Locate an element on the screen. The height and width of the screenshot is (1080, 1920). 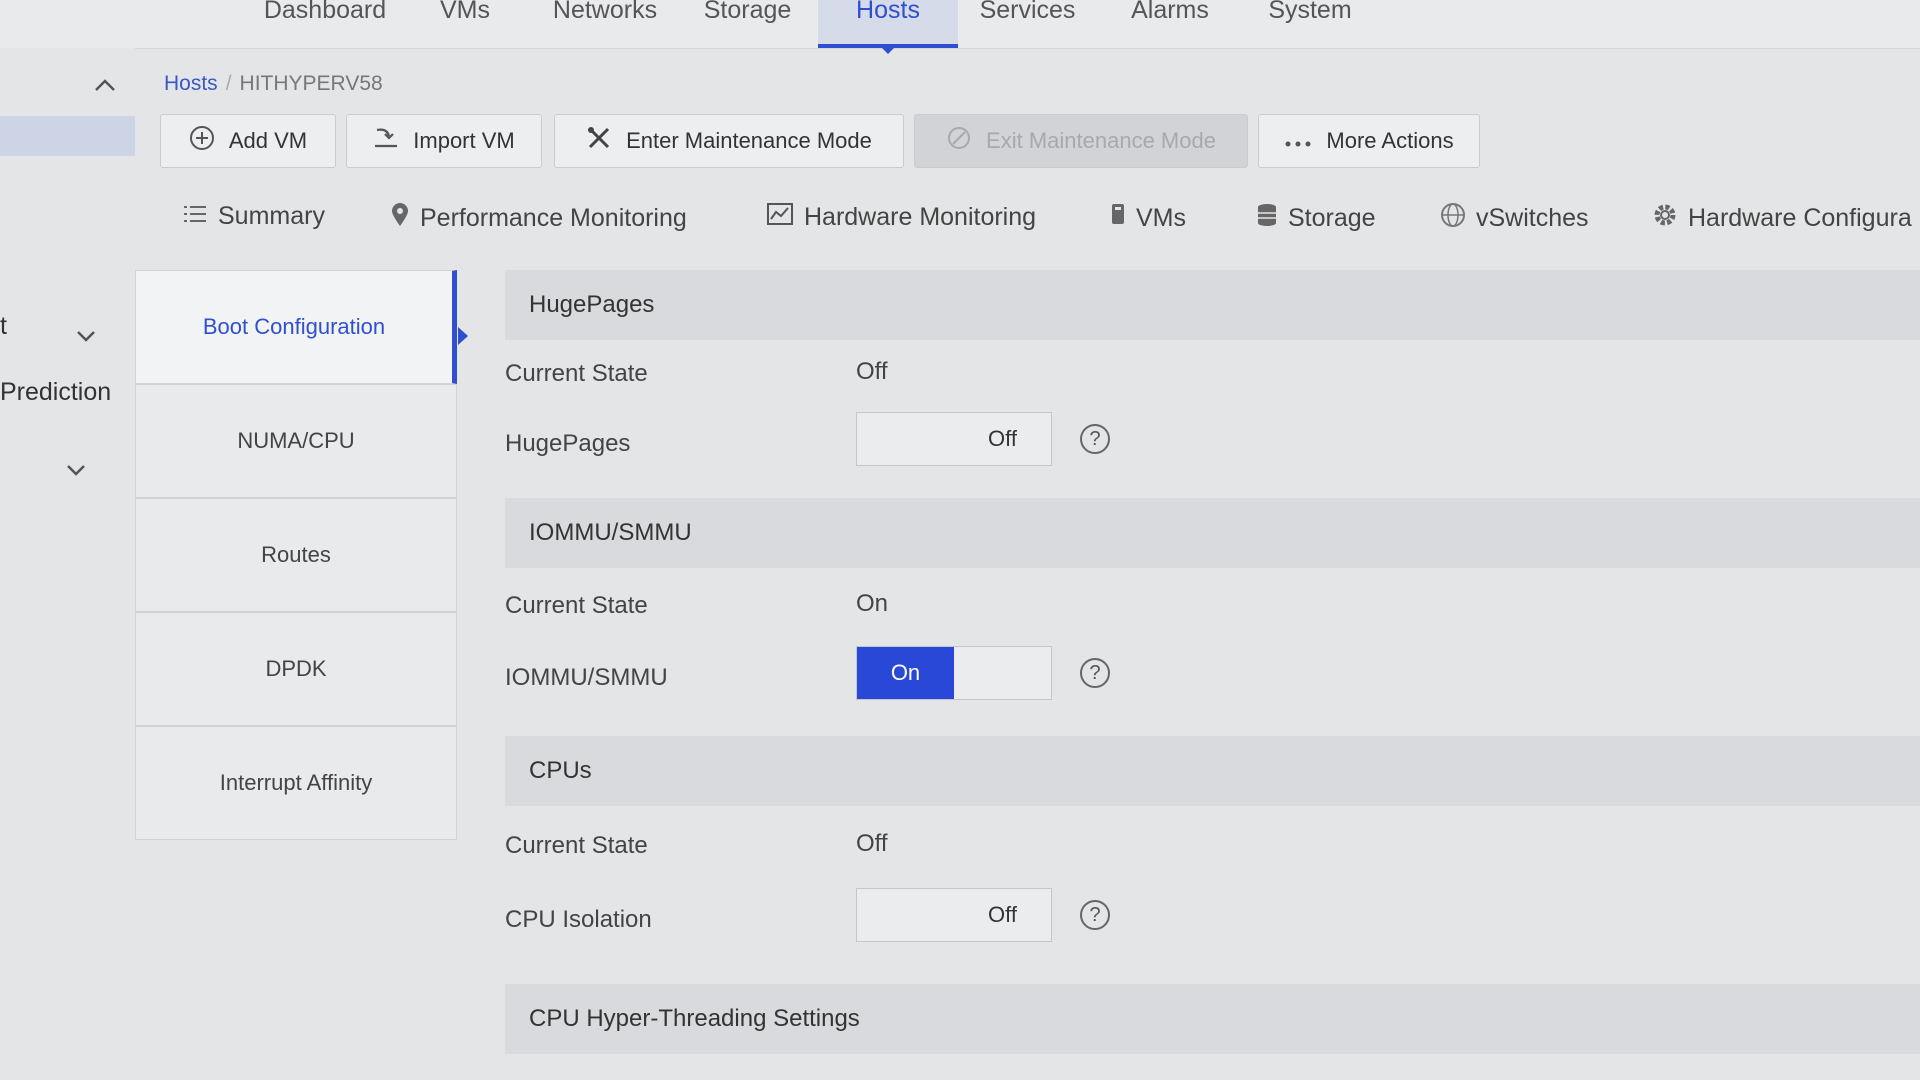
section-header-cpus: CPUs is located at coordinates (1212, 771).